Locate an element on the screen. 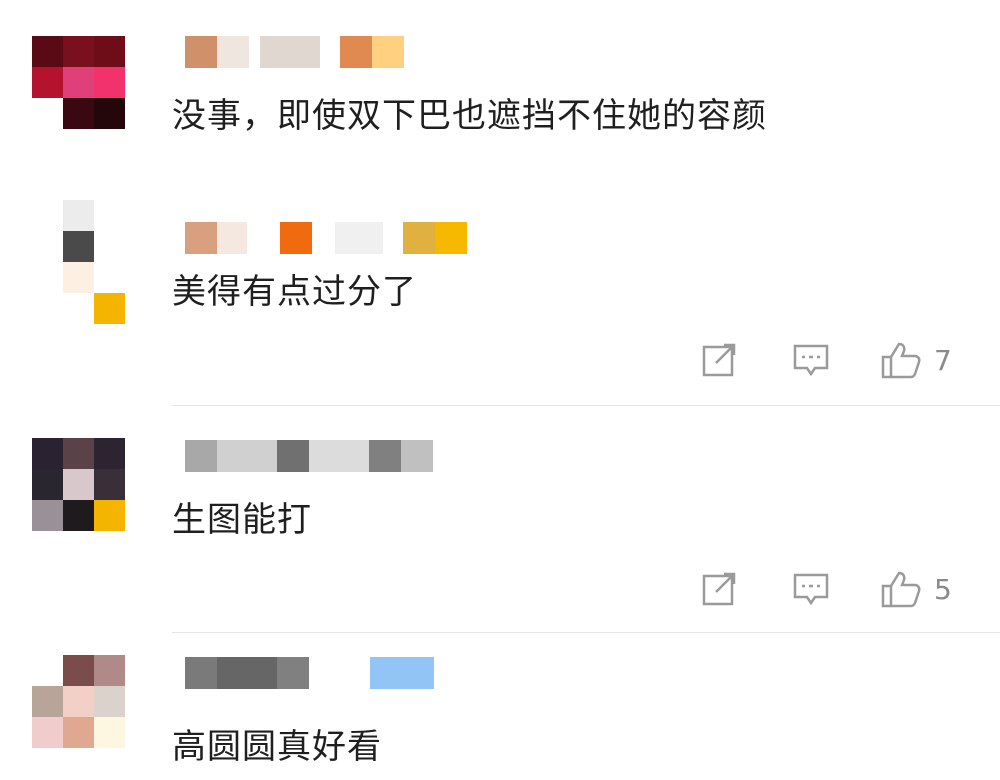  like-count: 7 is located at coordinates (943, 360).